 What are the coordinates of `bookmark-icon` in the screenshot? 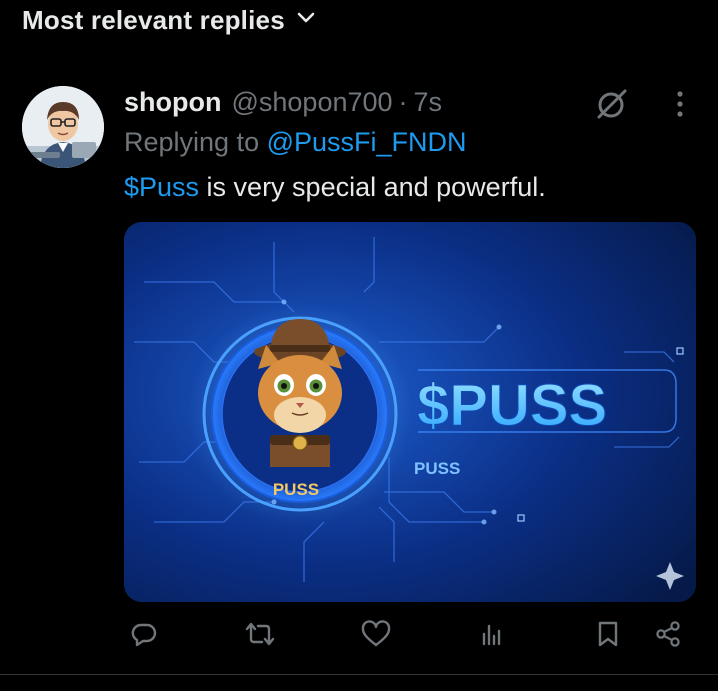 It's located at (608, 636).